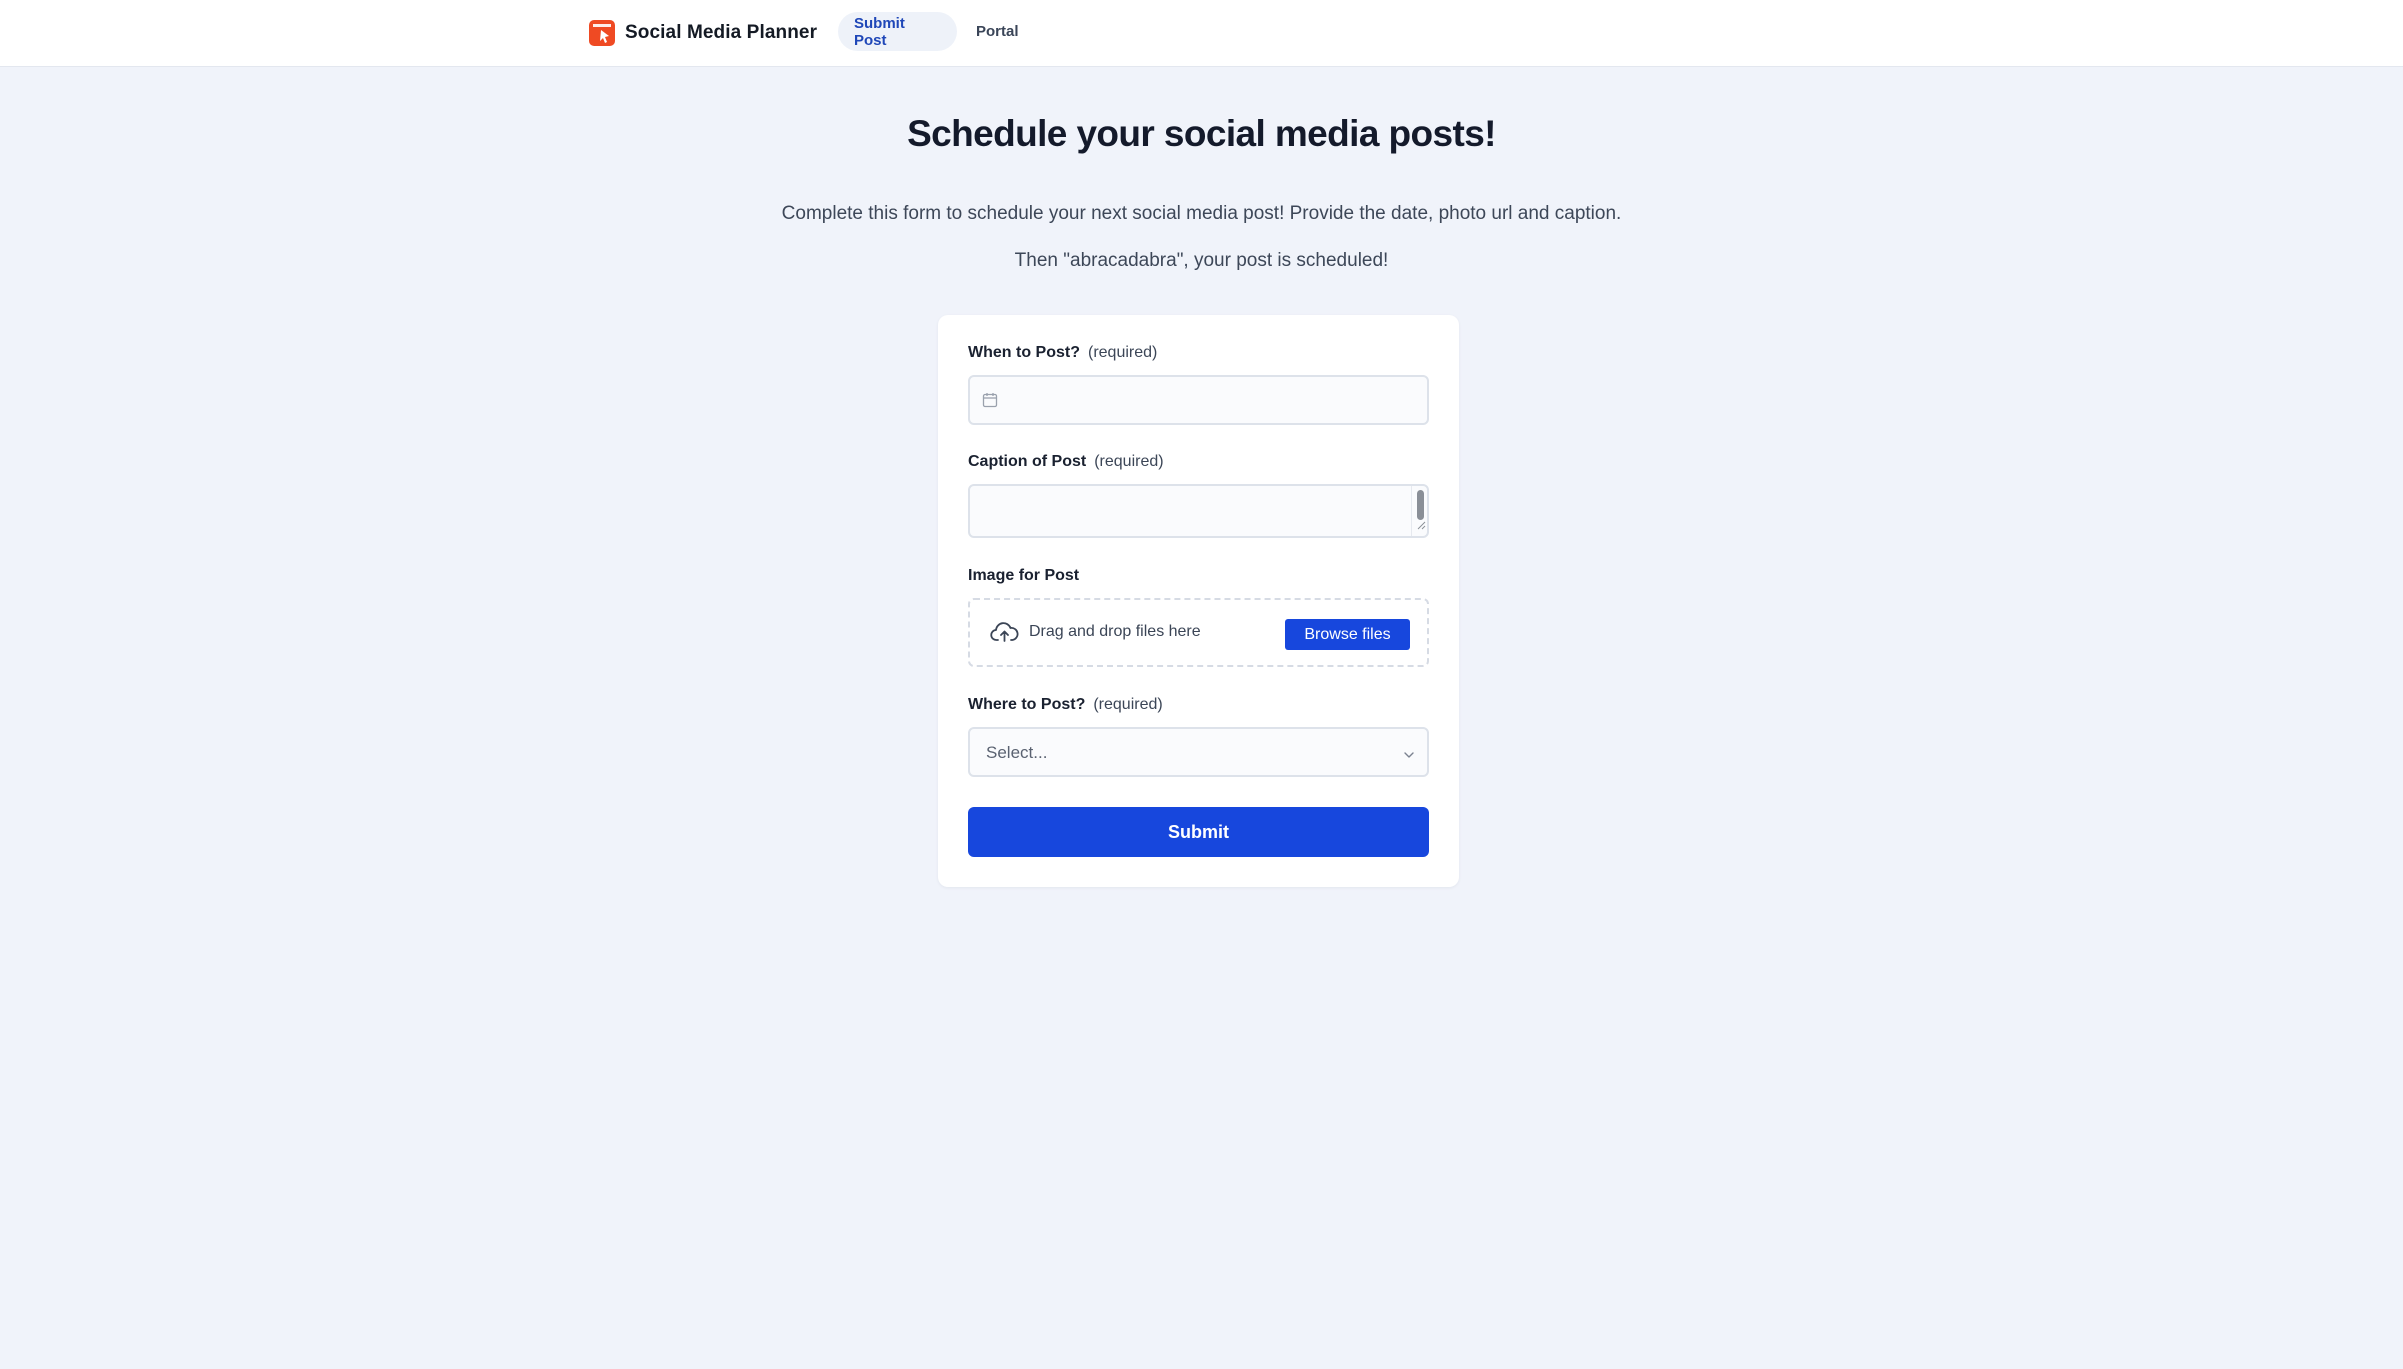 The image size is (2403, 1369). What do you see at coordinates (1409, 756) in the screenshot?
I see `chevron-down-icon` at bounding box center [1409, 756].